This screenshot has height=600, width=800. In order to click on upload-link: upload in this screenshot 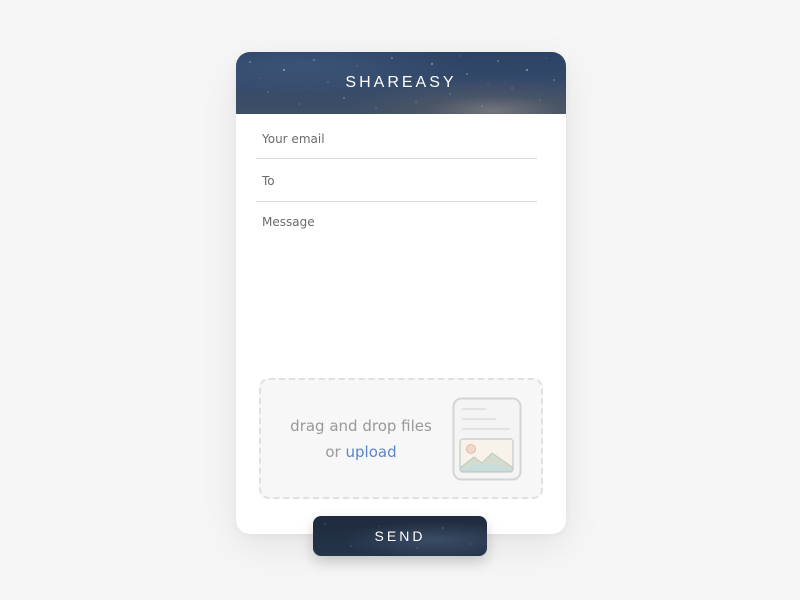, I will do `click(371, 452)`.